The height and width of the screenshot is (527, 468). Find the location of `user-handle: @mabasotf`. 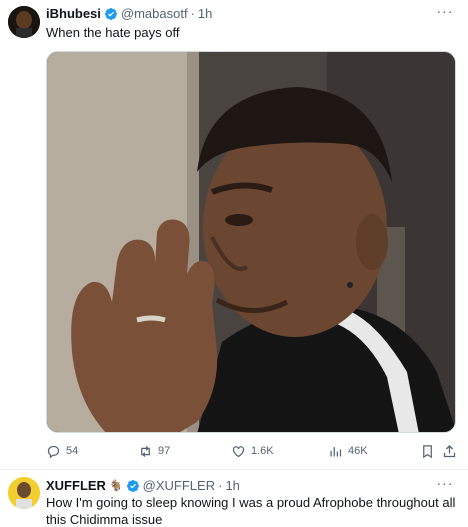

user-handle: @mabasotf is located at coordinates (154, 13).